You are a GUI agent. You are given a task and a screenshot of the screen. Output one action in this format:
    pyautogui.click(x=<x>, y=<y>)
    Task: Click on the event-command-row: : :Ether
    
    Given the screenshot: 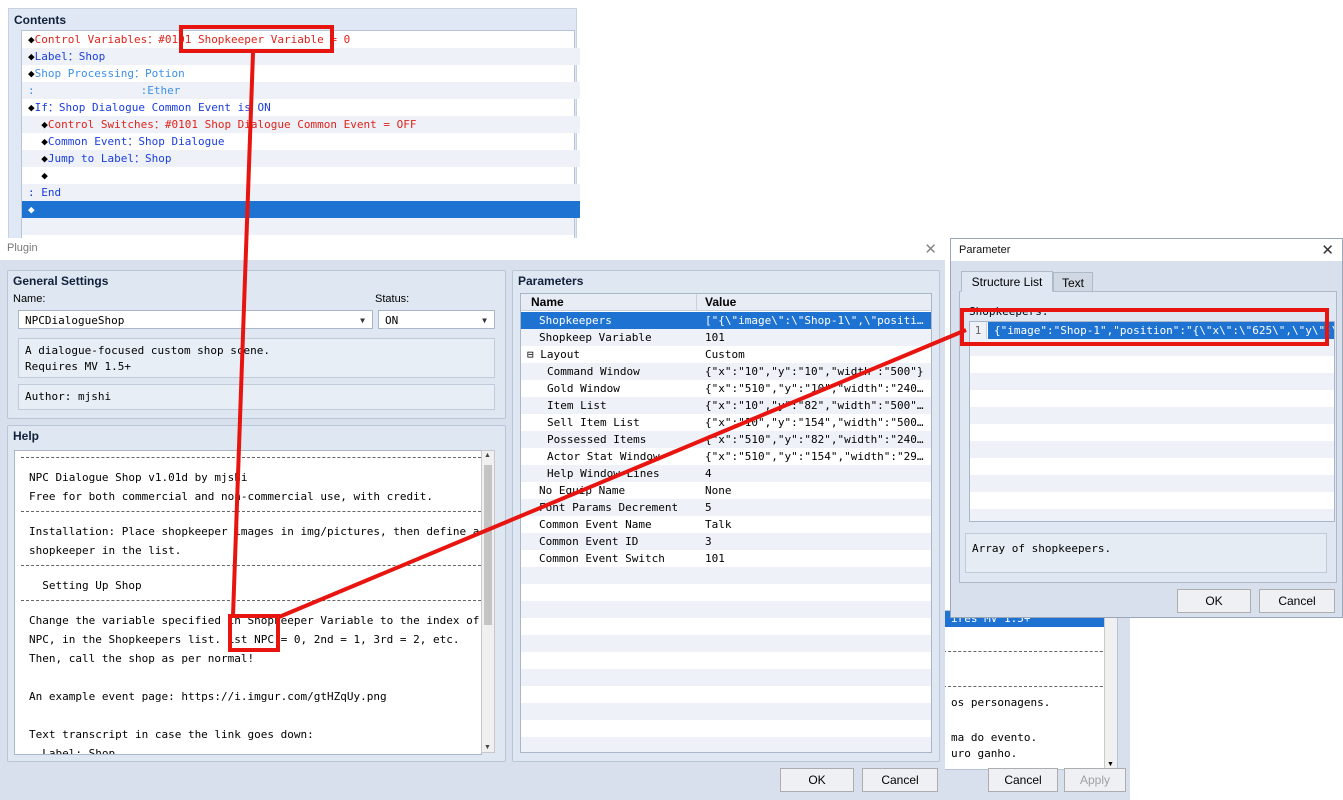 What is the action you would take?
    pyautogui.click(x=301, y=90)
    